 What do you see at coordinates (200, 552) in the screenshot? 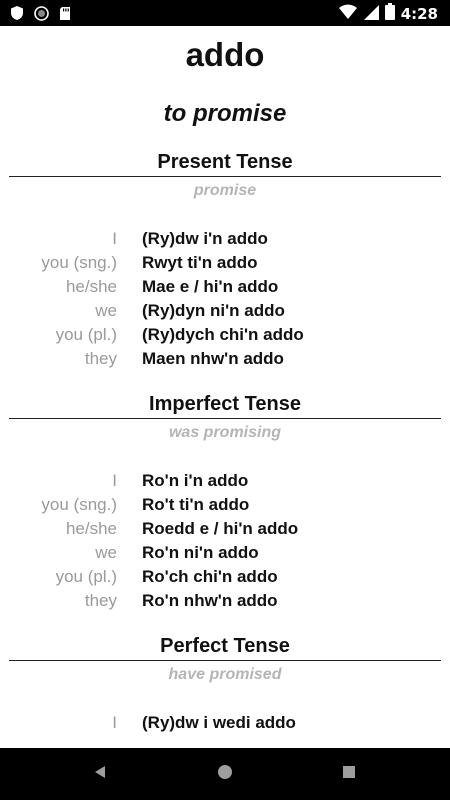
I see `verb-form: Ro'n ni'n addo` at bounding box center [200, 552].